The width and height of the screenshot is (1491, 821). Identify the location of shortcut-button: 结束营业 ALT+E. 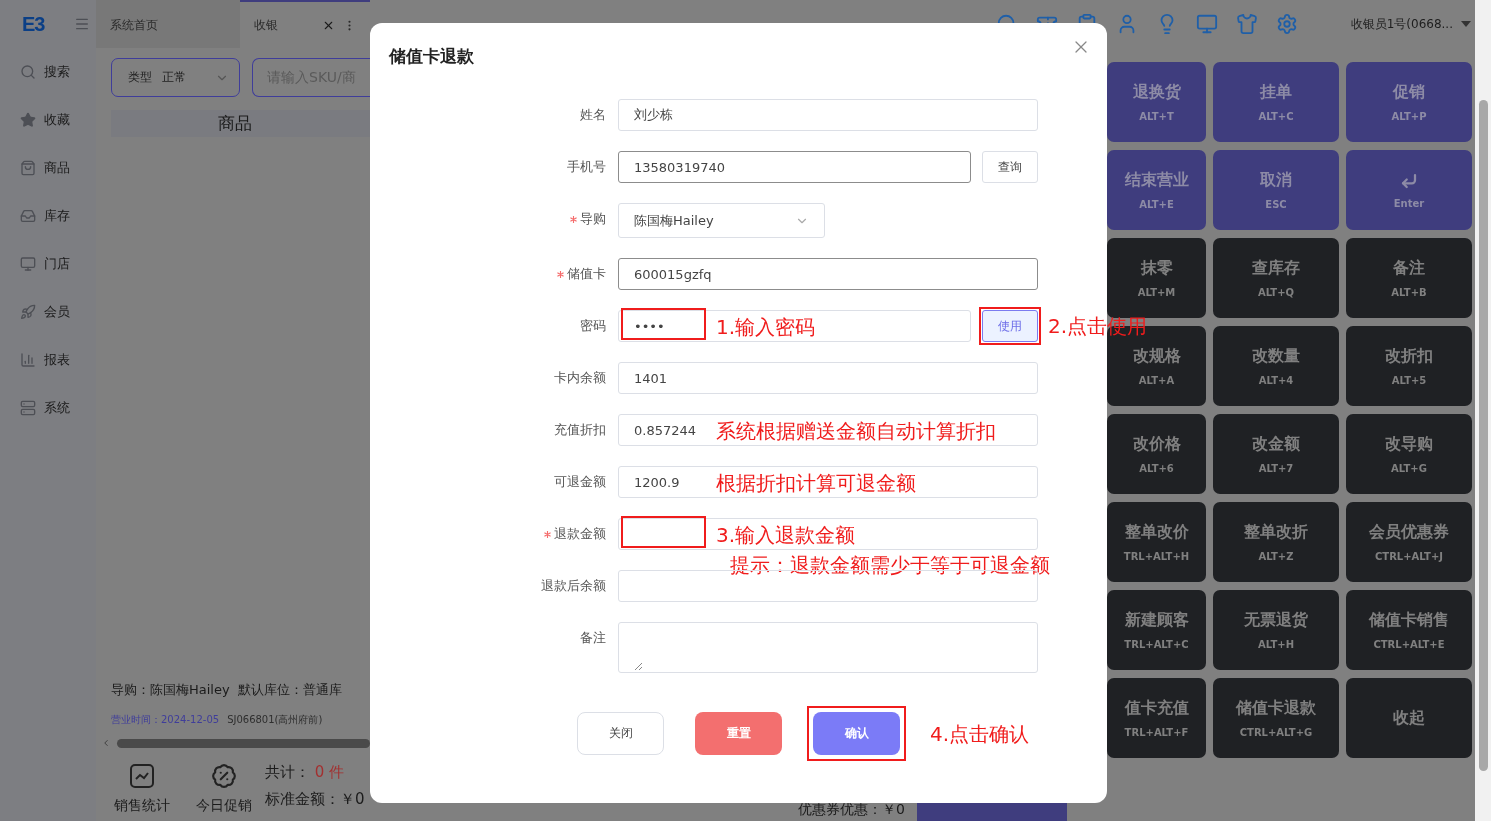
(1156, 190).